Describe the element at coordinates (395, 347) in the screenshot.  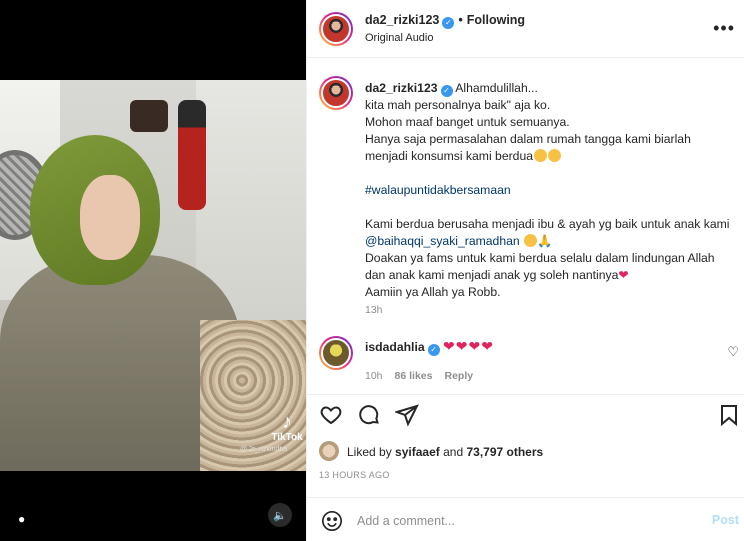
I see `comment-username: isdadahlia` at that location.